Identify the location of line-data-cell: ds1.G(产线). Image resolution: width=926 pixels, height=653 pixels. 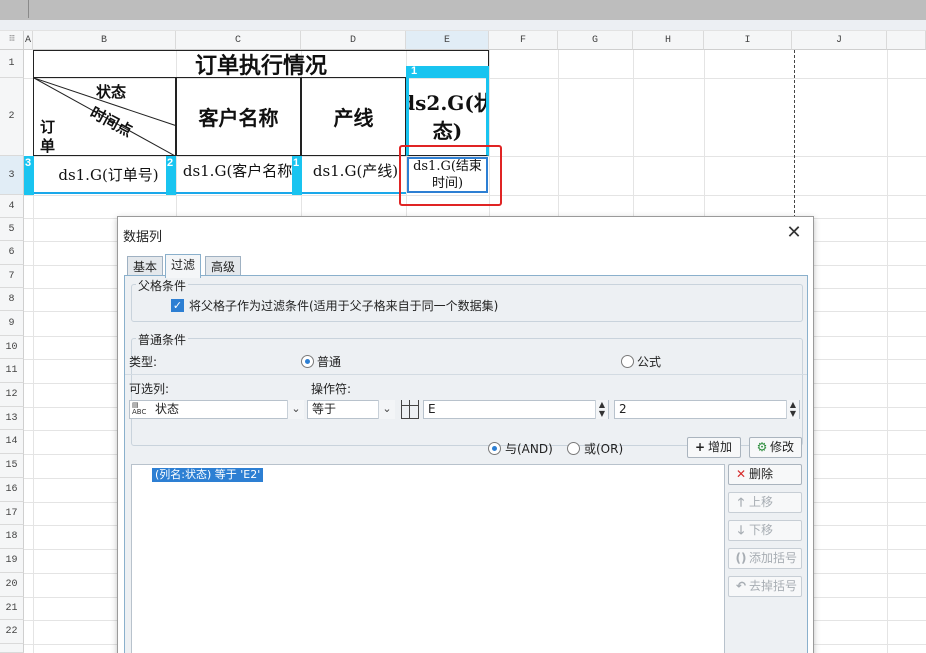
(353, 175).